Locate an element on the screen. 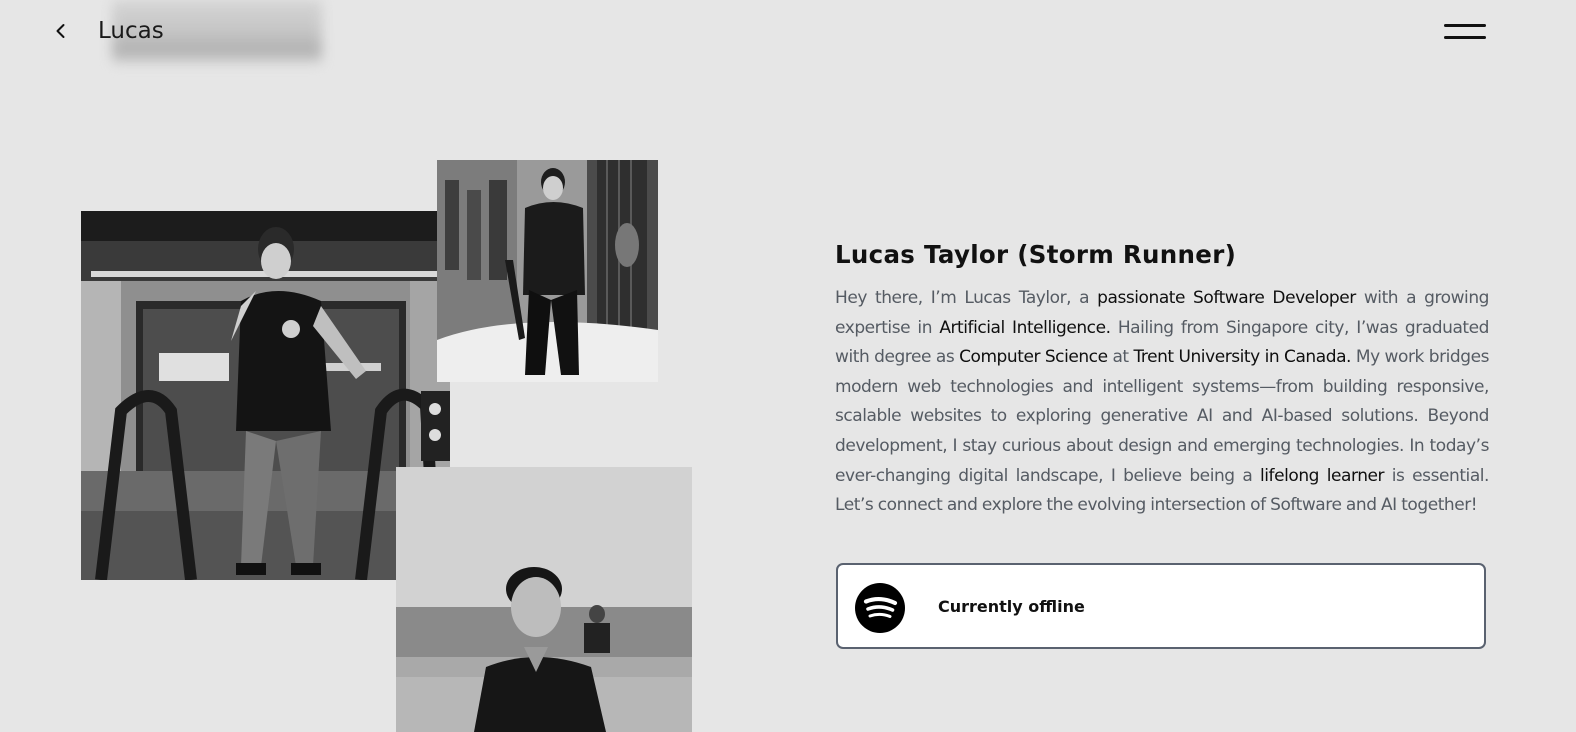 This screenshot has height=732, width=1576. photo-beach is located at coordinates (544, 599).